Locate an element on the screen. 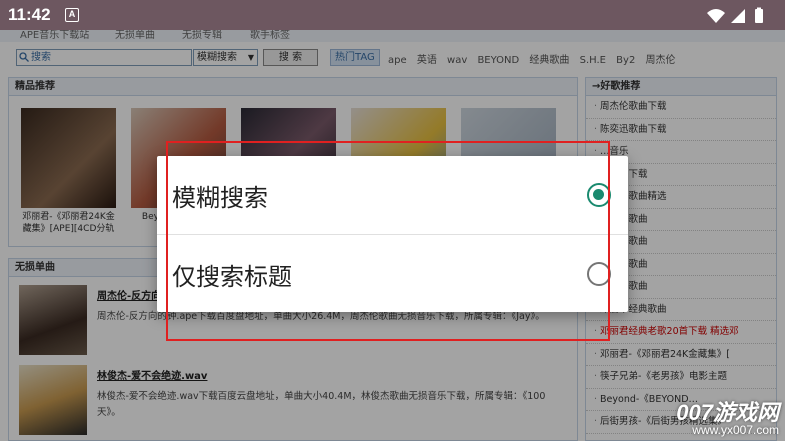 The image size is (785, 441). radio-selected-icon is located at coordinates (599, 195).